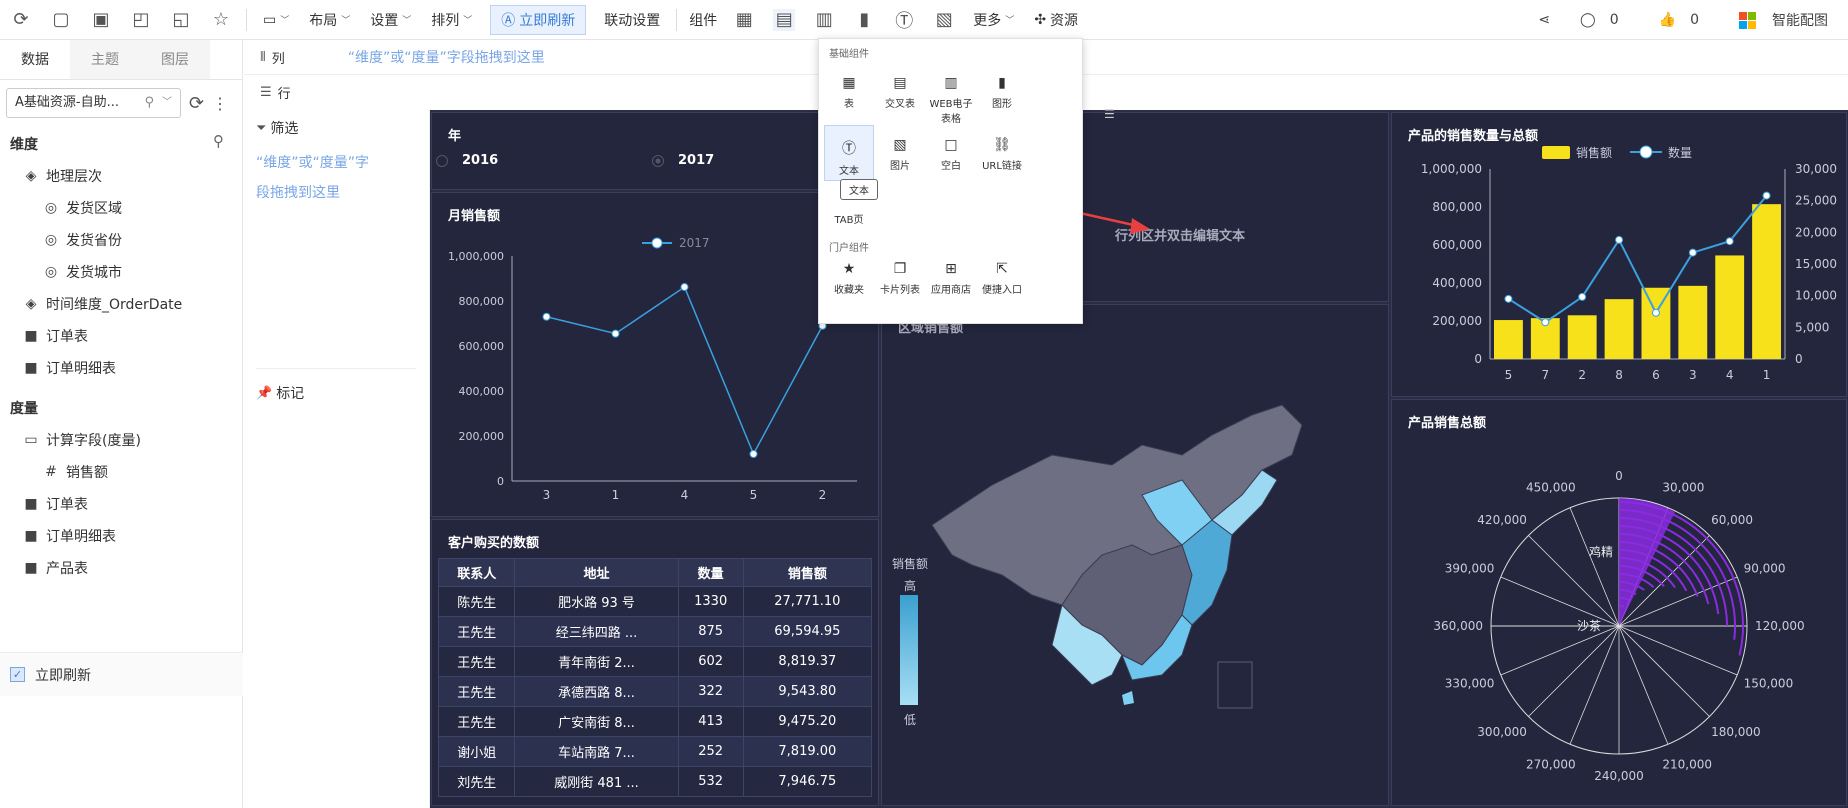  What do you see at coordinates (390, 20) in the screenshot?
I see `settings-dropdown: 设置 ﹀` at bounding box center [390, 20].